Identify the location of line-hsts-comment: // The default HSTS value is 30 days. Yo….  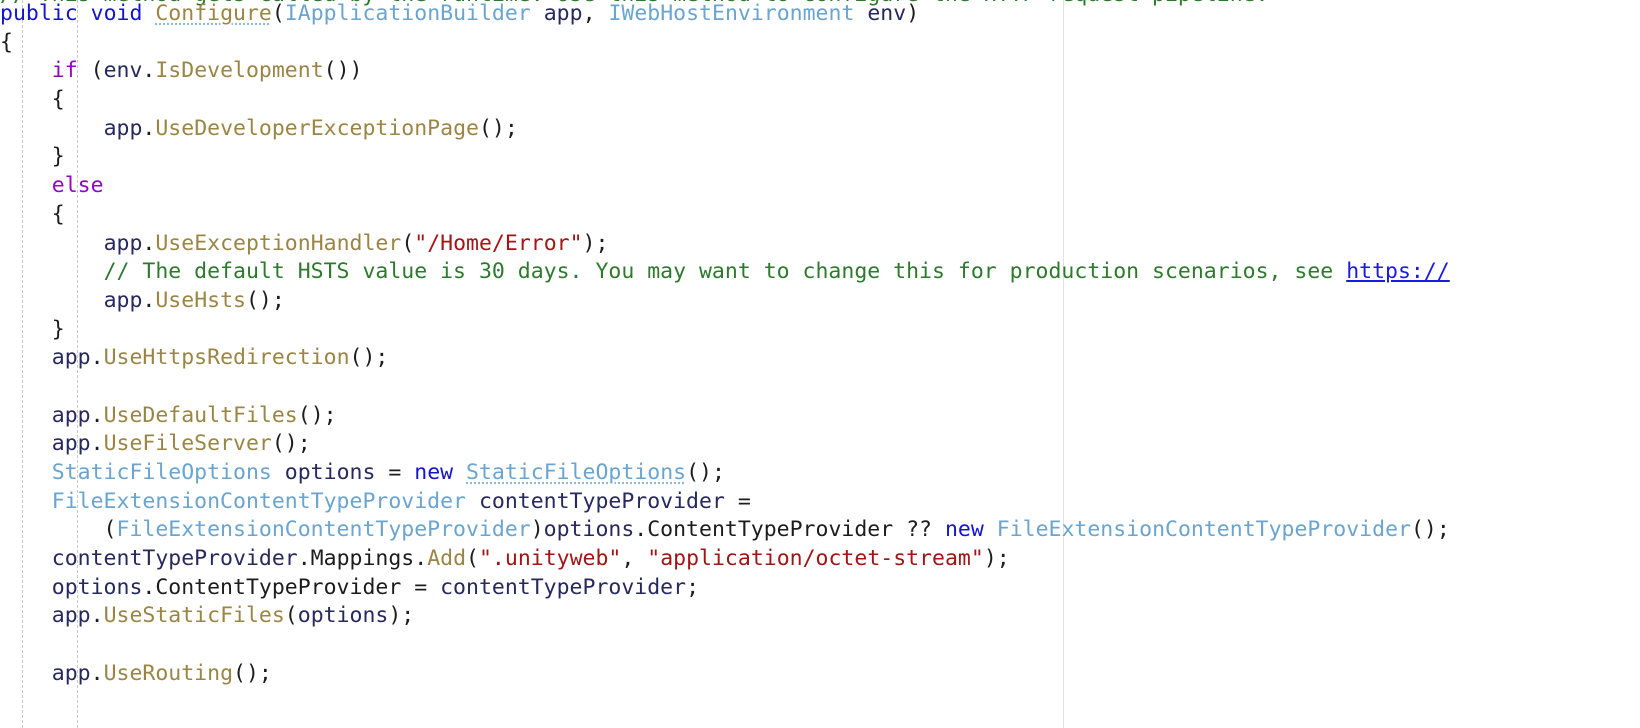
(820, 272).